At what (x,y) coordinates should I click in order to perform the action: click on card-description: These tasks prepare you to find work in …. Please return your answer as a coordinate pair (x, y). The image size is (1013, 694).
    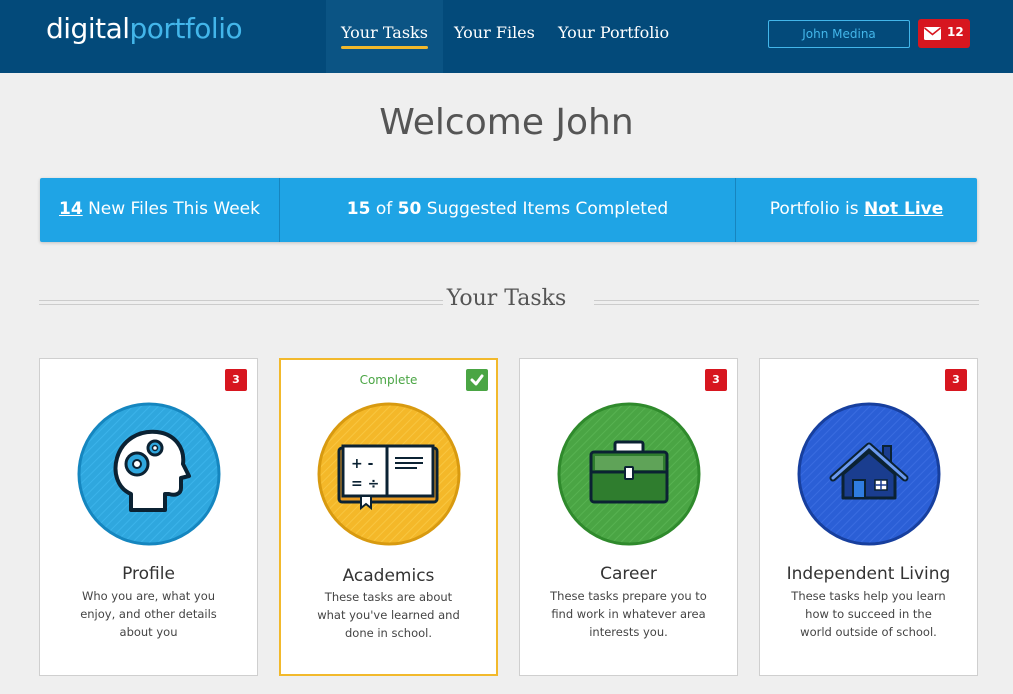
    Looking at the image, I should click on (628, 614).